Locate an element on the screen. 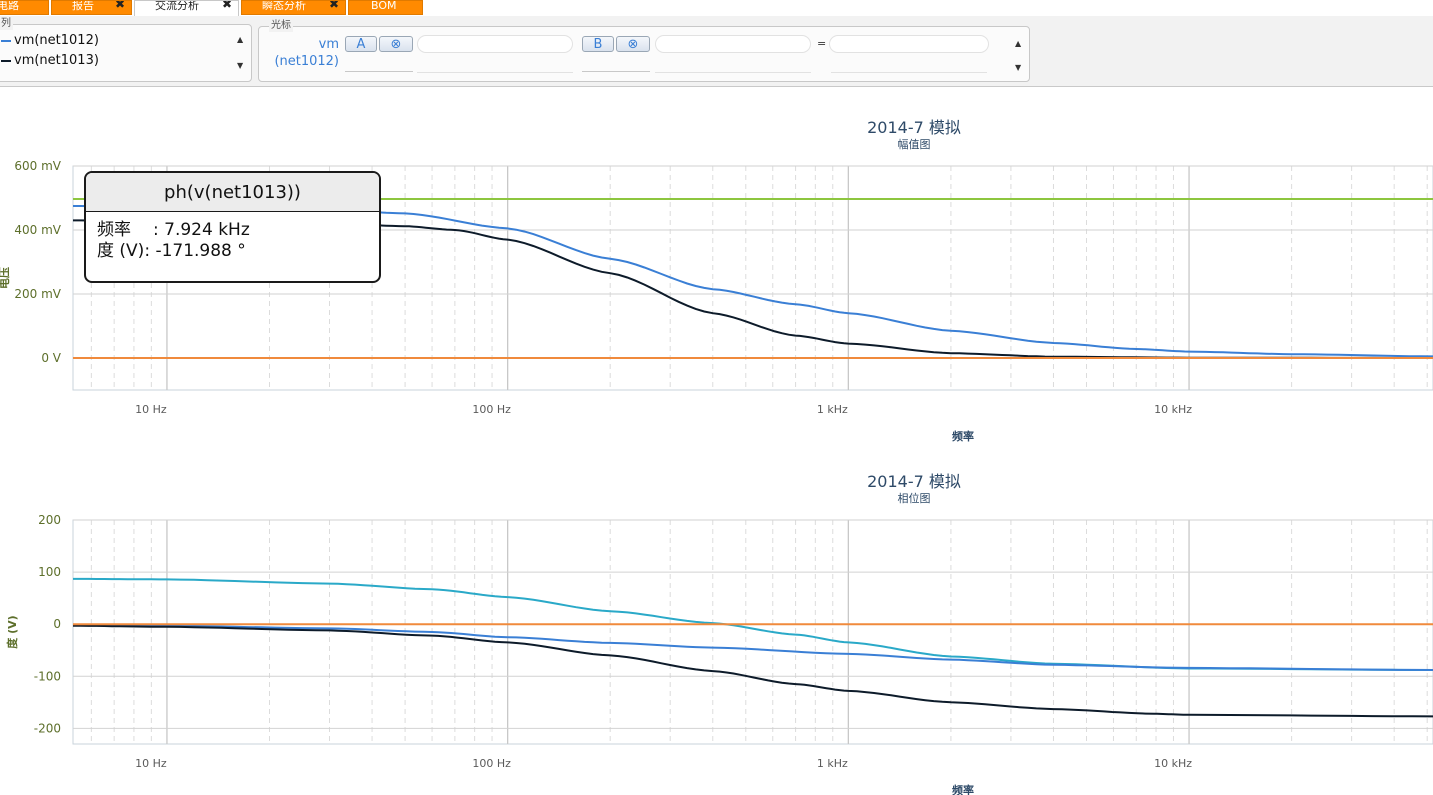 This screenshot has height=795, width=1433. tab-transient-analysis: 瞬态分析 ✖ is located at coordinates (293, 7).